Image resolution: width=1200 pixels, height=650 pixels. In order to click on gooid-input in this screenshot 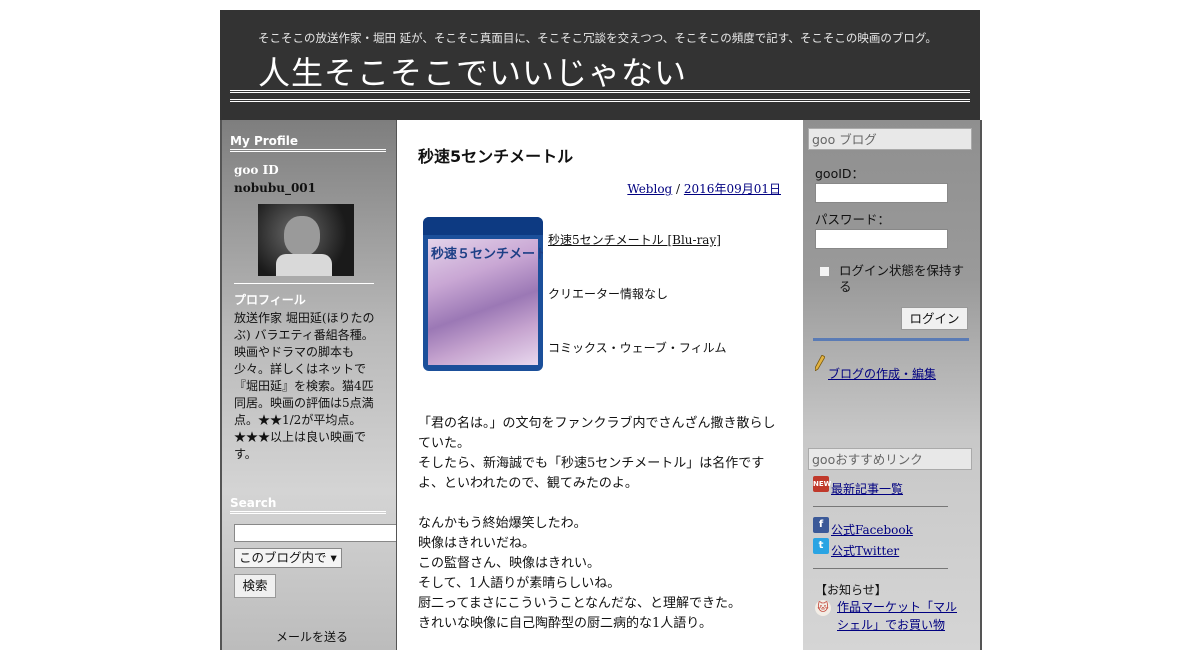, I will do `click(881, 193)`.